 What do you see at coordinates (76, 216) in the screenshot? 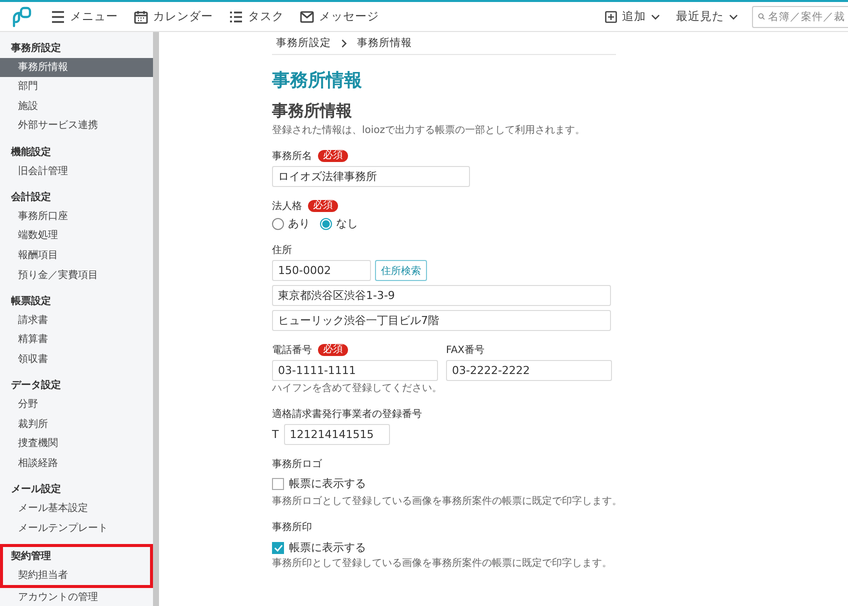
I see `sidebar-item: 事務所口座` at bounding box center [76, 216].